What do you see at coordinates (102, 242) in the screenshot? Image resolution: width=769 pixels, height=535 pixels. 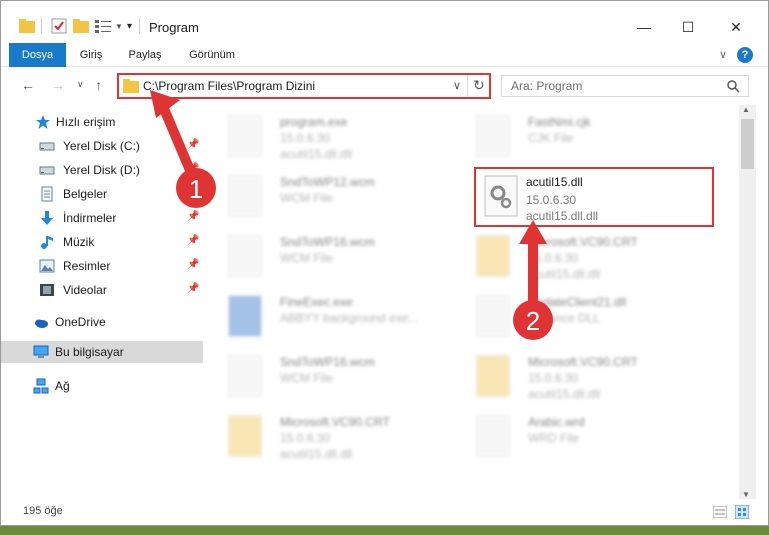 I see `sidebar-item-muzik: Müzik 📌` at bounding box center [102, 242].